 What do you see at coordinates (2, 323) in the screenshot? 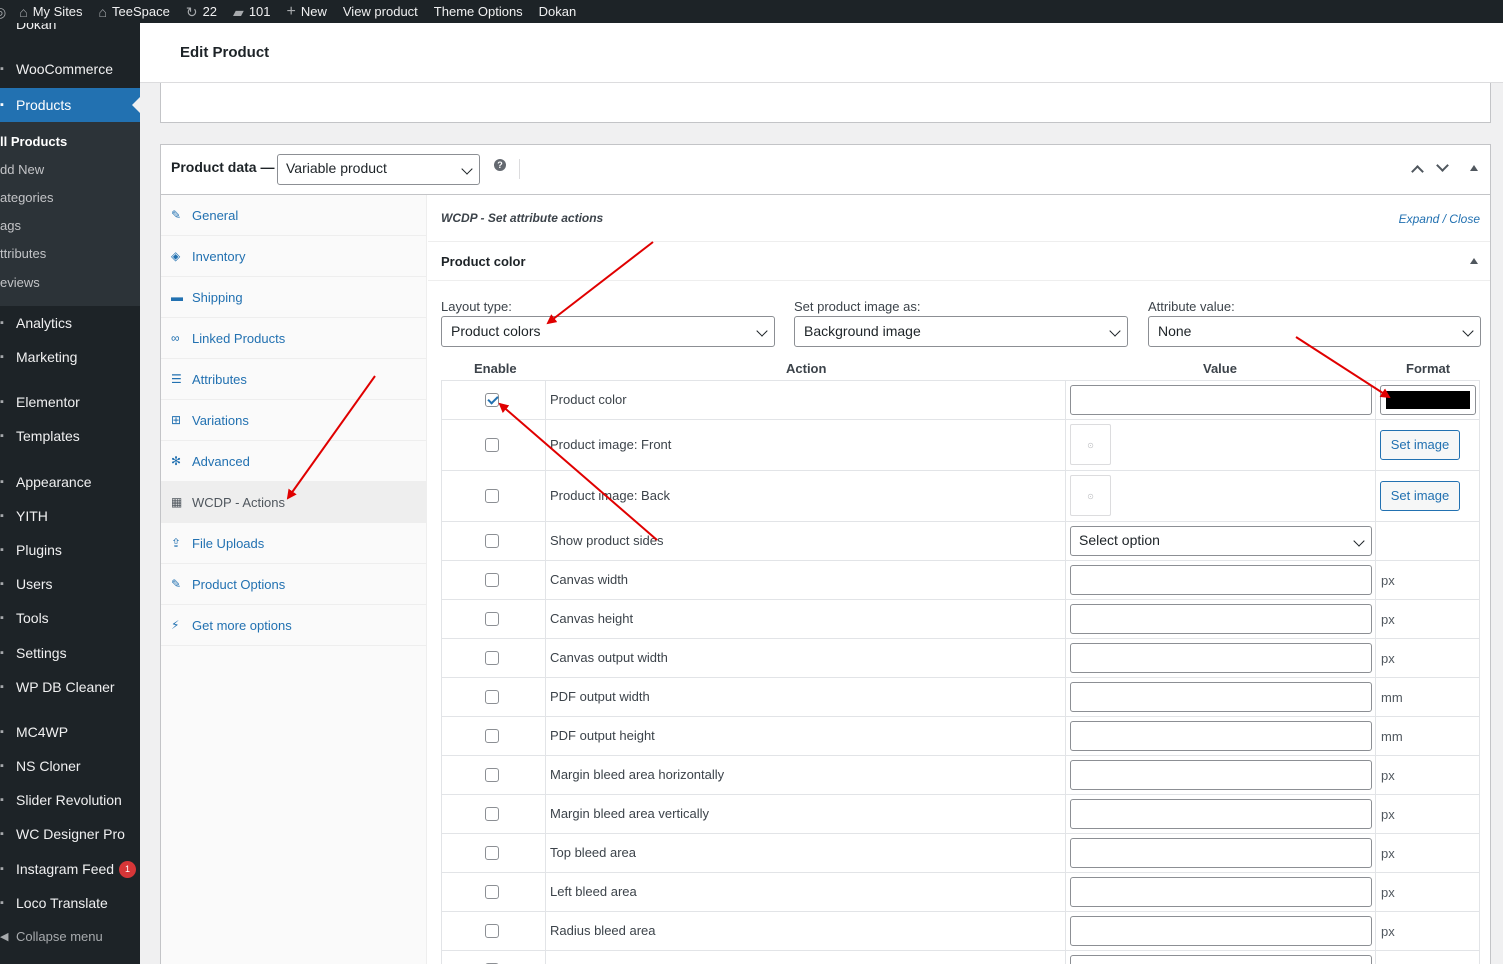
I see `analytics-icon: ▪` at bounding box center [2, 323].